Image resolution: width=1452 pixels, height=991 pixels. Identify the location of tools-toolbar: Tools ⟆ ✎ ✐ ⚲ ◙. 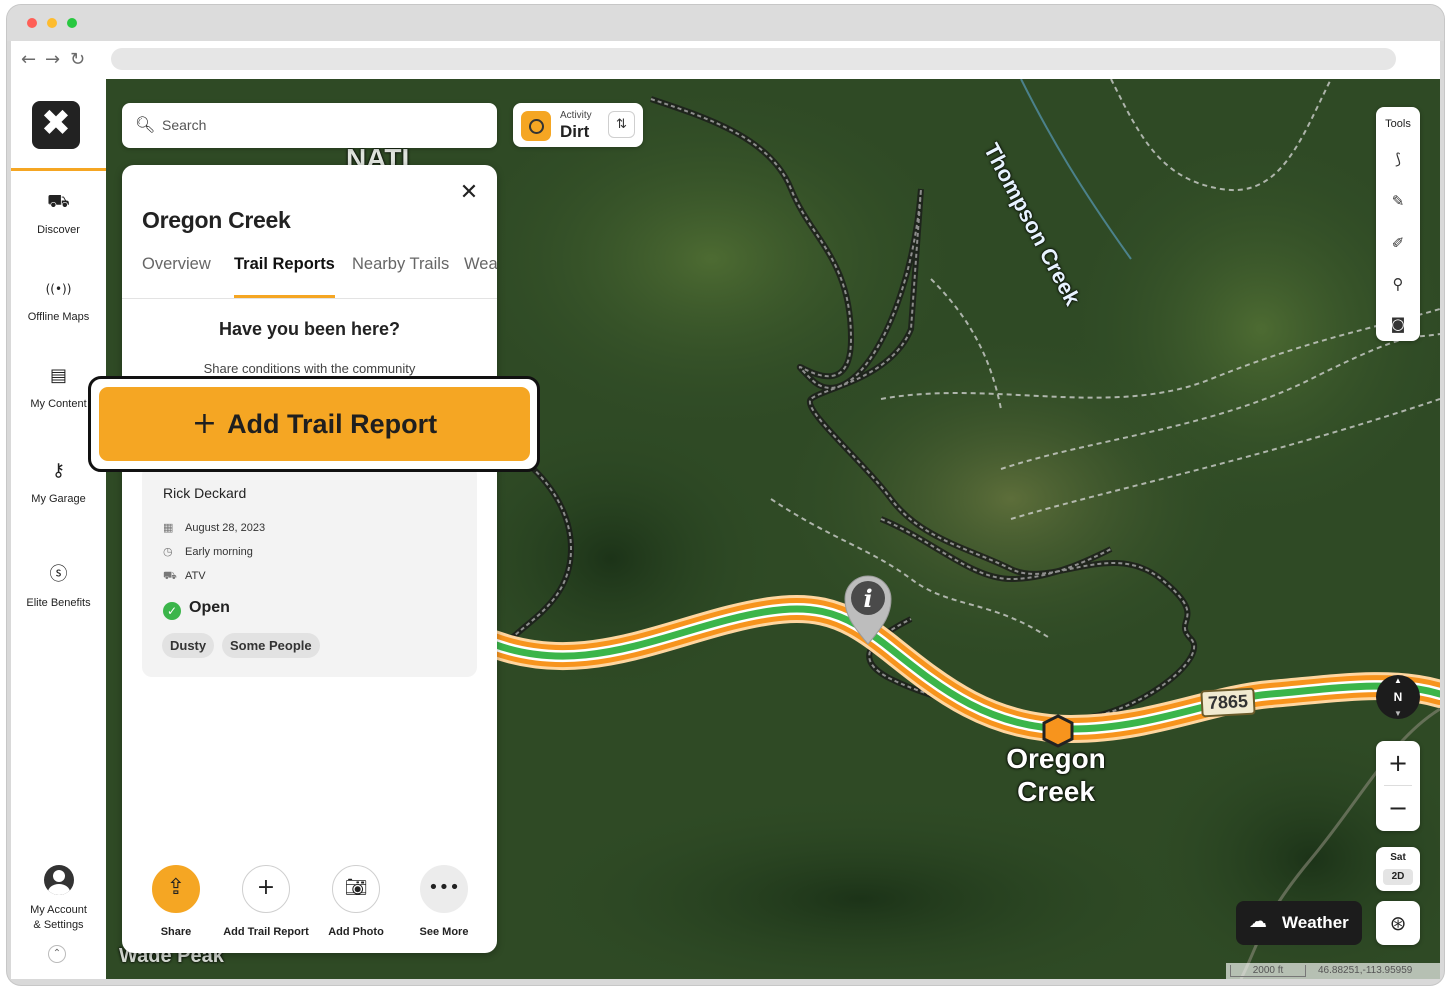
(1398, 224).